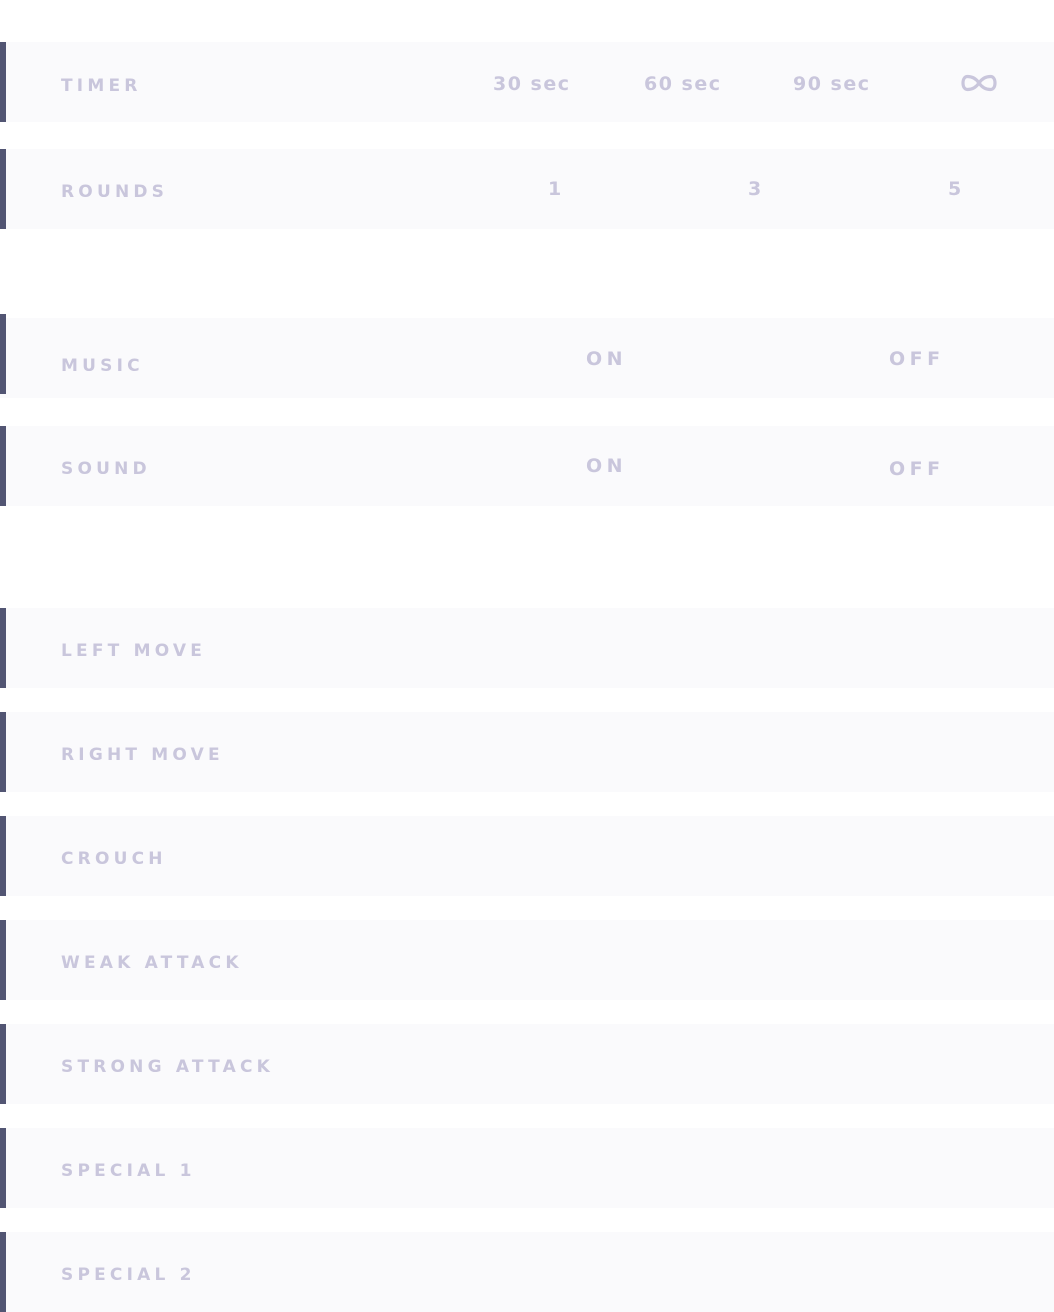 The height and width of the screenshot is (1312, 1054). What do you see at coordinates (142, 755) in the screenshot?
I see `control-label: RIGHT MOVE` at bounding box center [142, 755].